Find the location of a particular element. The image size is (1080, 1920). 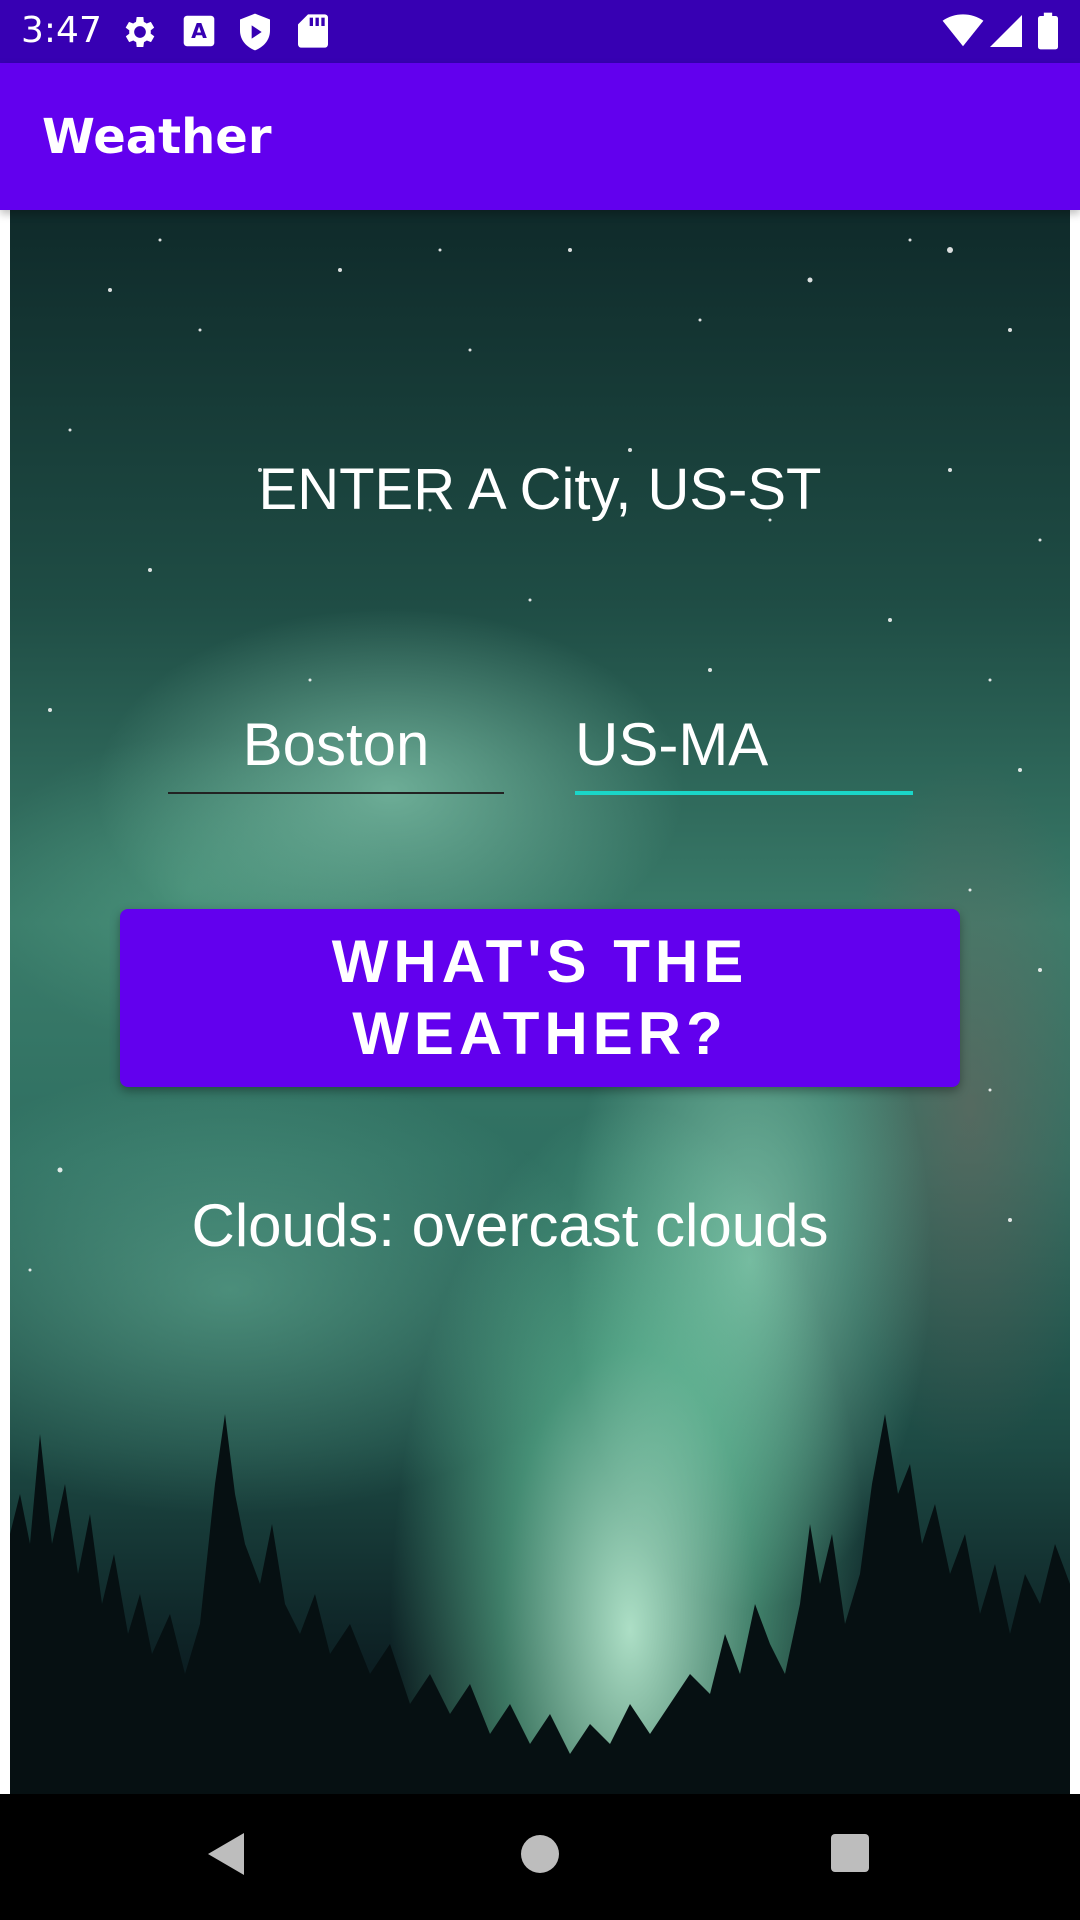

state-input-value: US-MA is located at coordinates (672, 744).